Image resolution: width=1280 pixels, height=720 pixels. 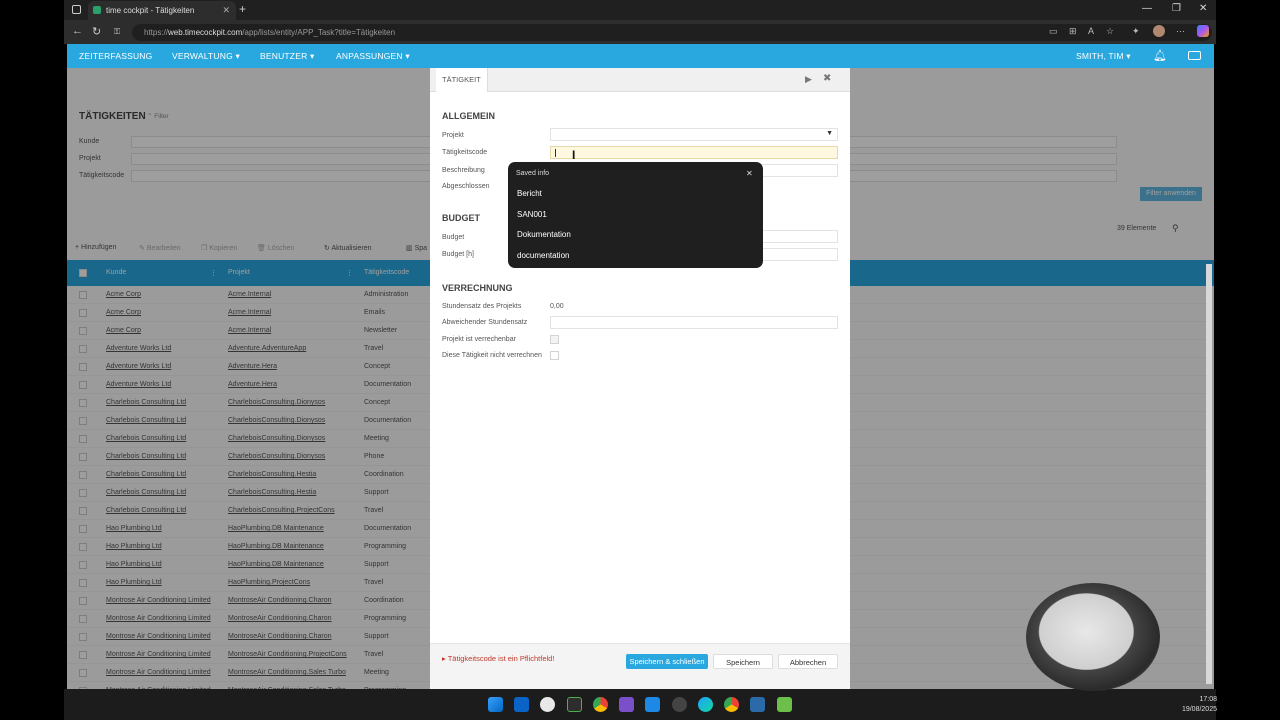 I want to click on dialog-tab-bar: TÄTIGKEIT ▶ ✖, so click(x=640, y=80).